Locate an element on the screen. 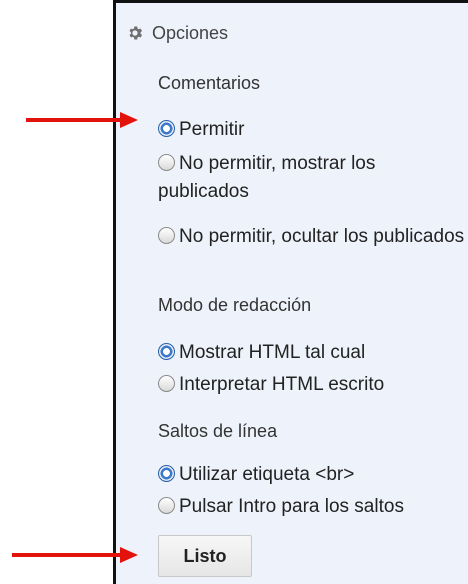 The image size is (468, 584). section-title-comments: Comentarios is located at coordinates (209, 83).